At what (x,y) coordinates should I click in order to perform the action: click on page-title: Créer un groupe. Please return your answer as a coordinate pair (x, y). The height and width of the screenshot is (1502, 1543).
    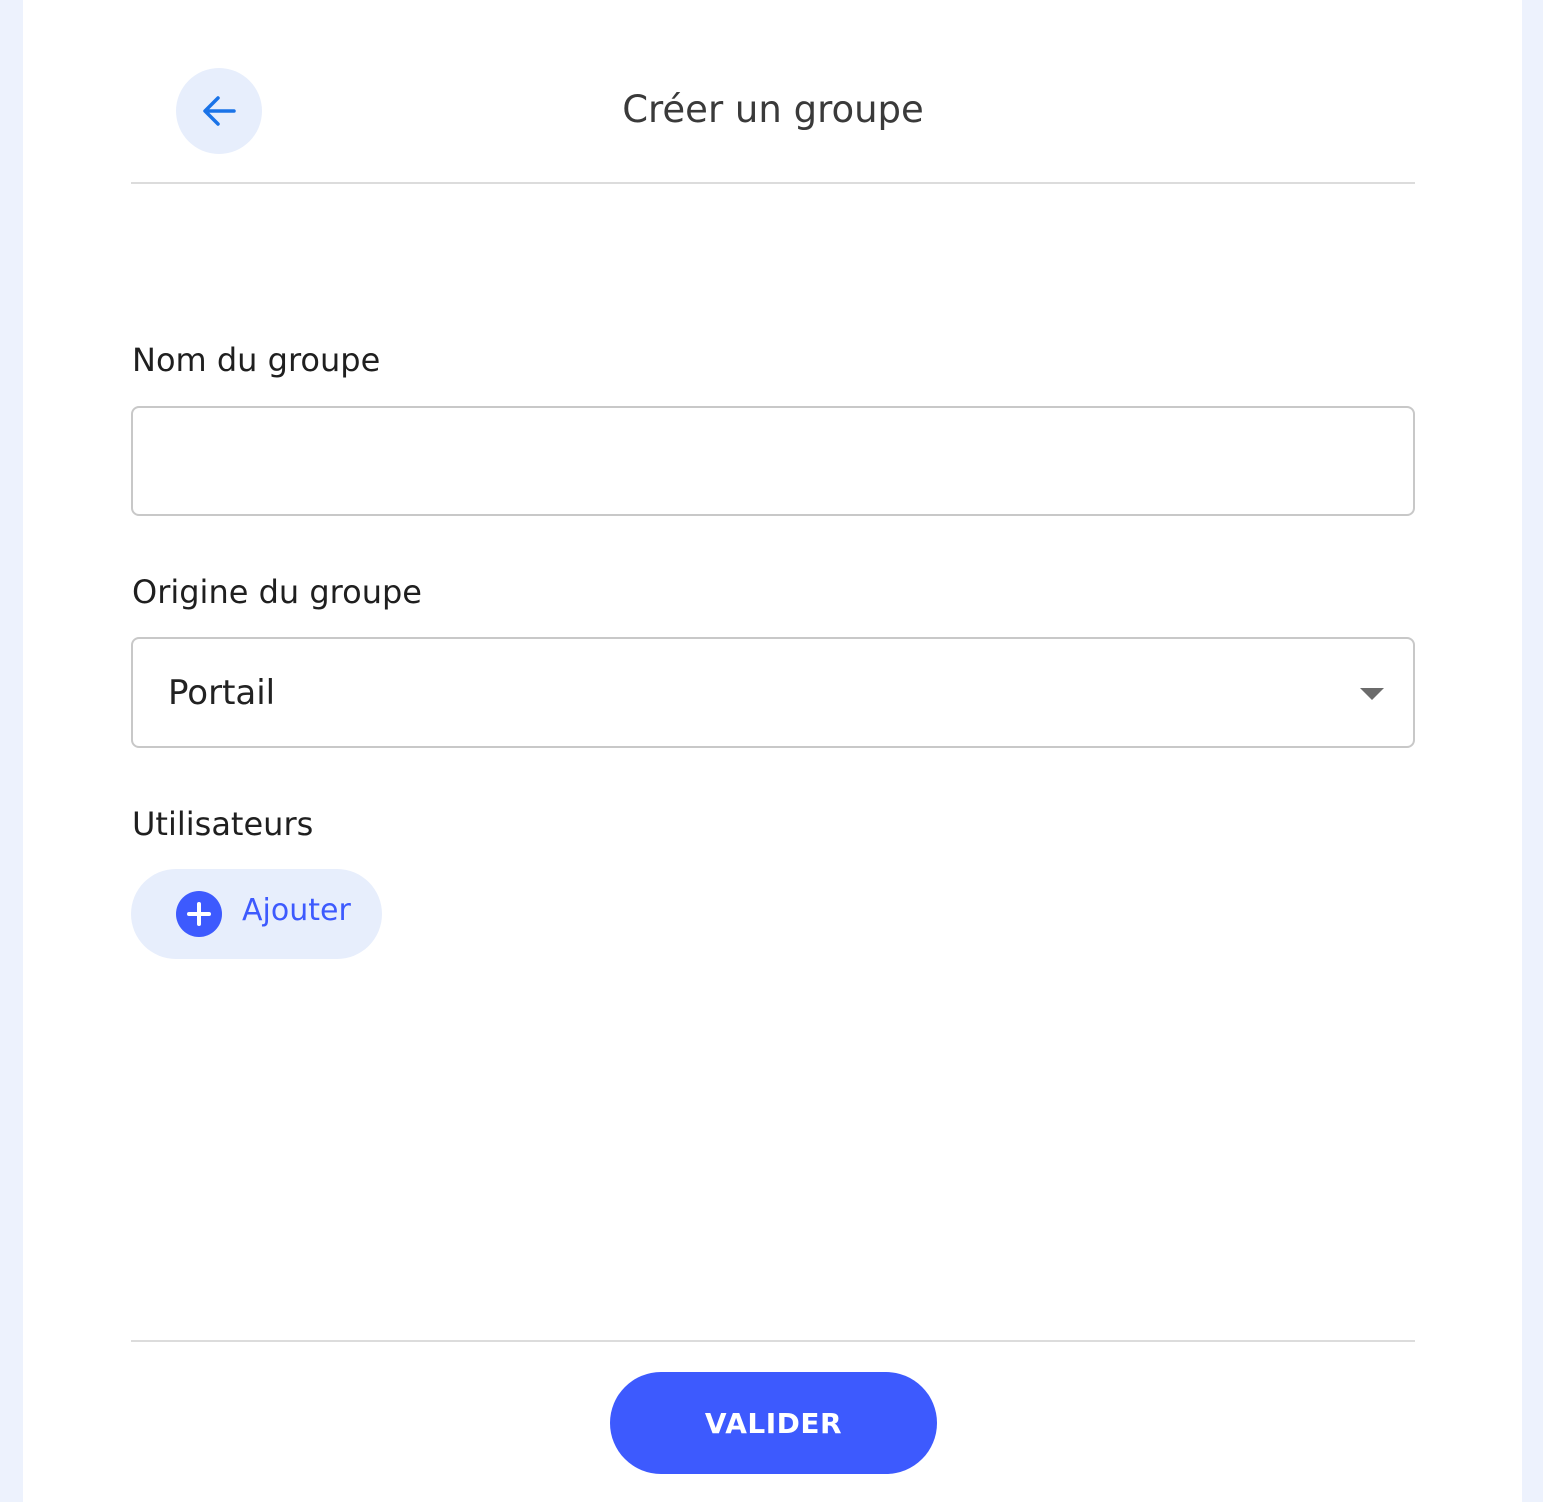
    Looking at the image, I should click on (773, 109).